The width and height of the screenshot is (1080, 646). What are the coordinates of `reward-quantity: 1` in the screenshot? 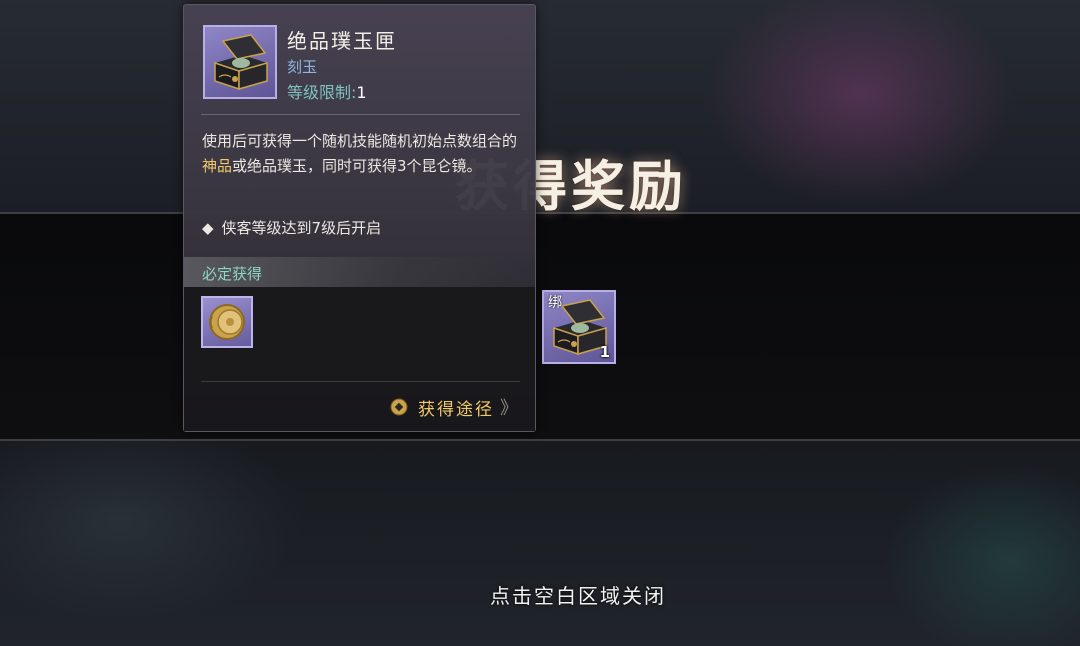 It's located at (604, 352).